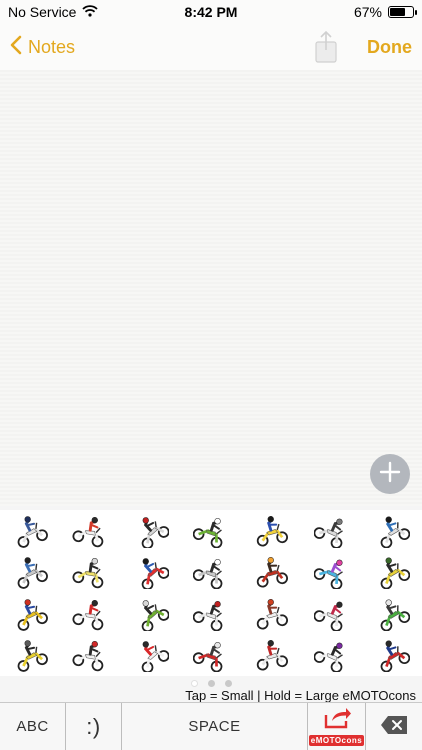 The width and height of the screenshot is (422, 750). I want to click on keyboard-bottom-row: ABC :) SPACE eMOTOcons, so click(211, 726).